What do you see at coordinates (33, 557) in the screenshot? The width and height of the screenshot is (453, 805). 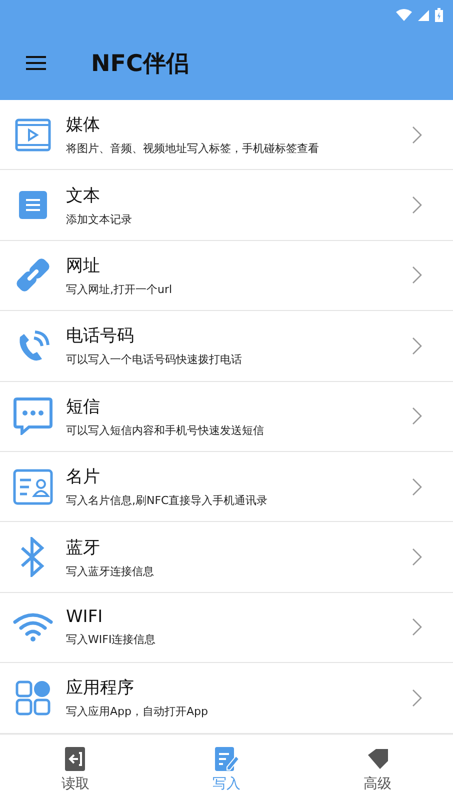 I see `bluetooth-icon` at bounding box center [33, 557].